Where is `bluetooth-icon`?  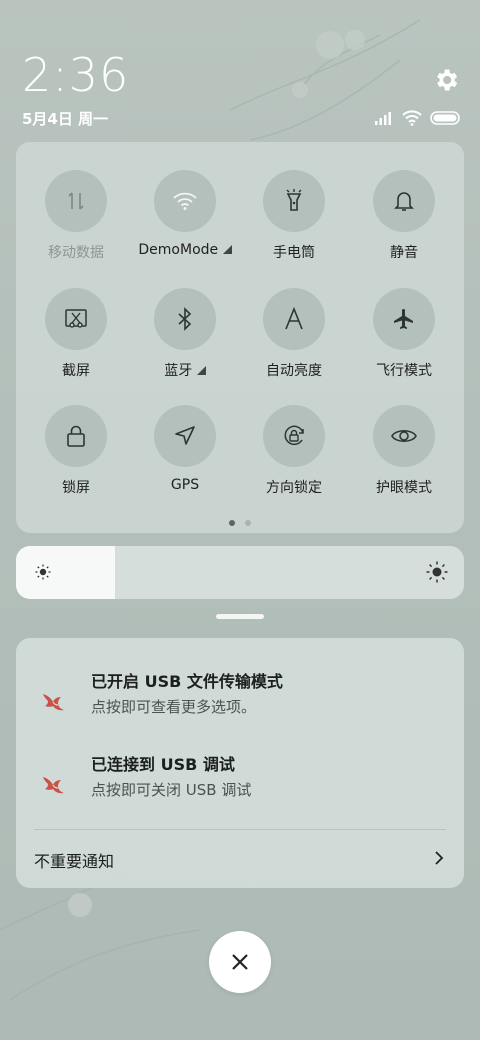 bluetooth-icon is located at coordinates (185, 319).